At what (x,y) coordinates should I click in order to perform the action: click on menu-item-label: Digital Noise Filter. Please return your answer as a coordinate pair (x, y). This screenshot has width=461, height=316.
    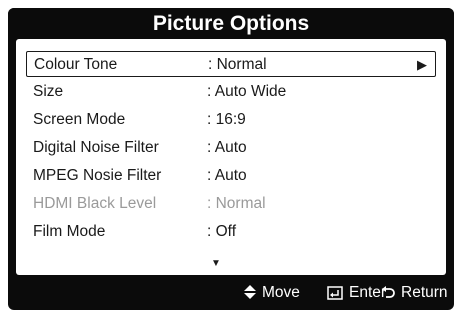
    Looking at the image, I should click on (96, 147).